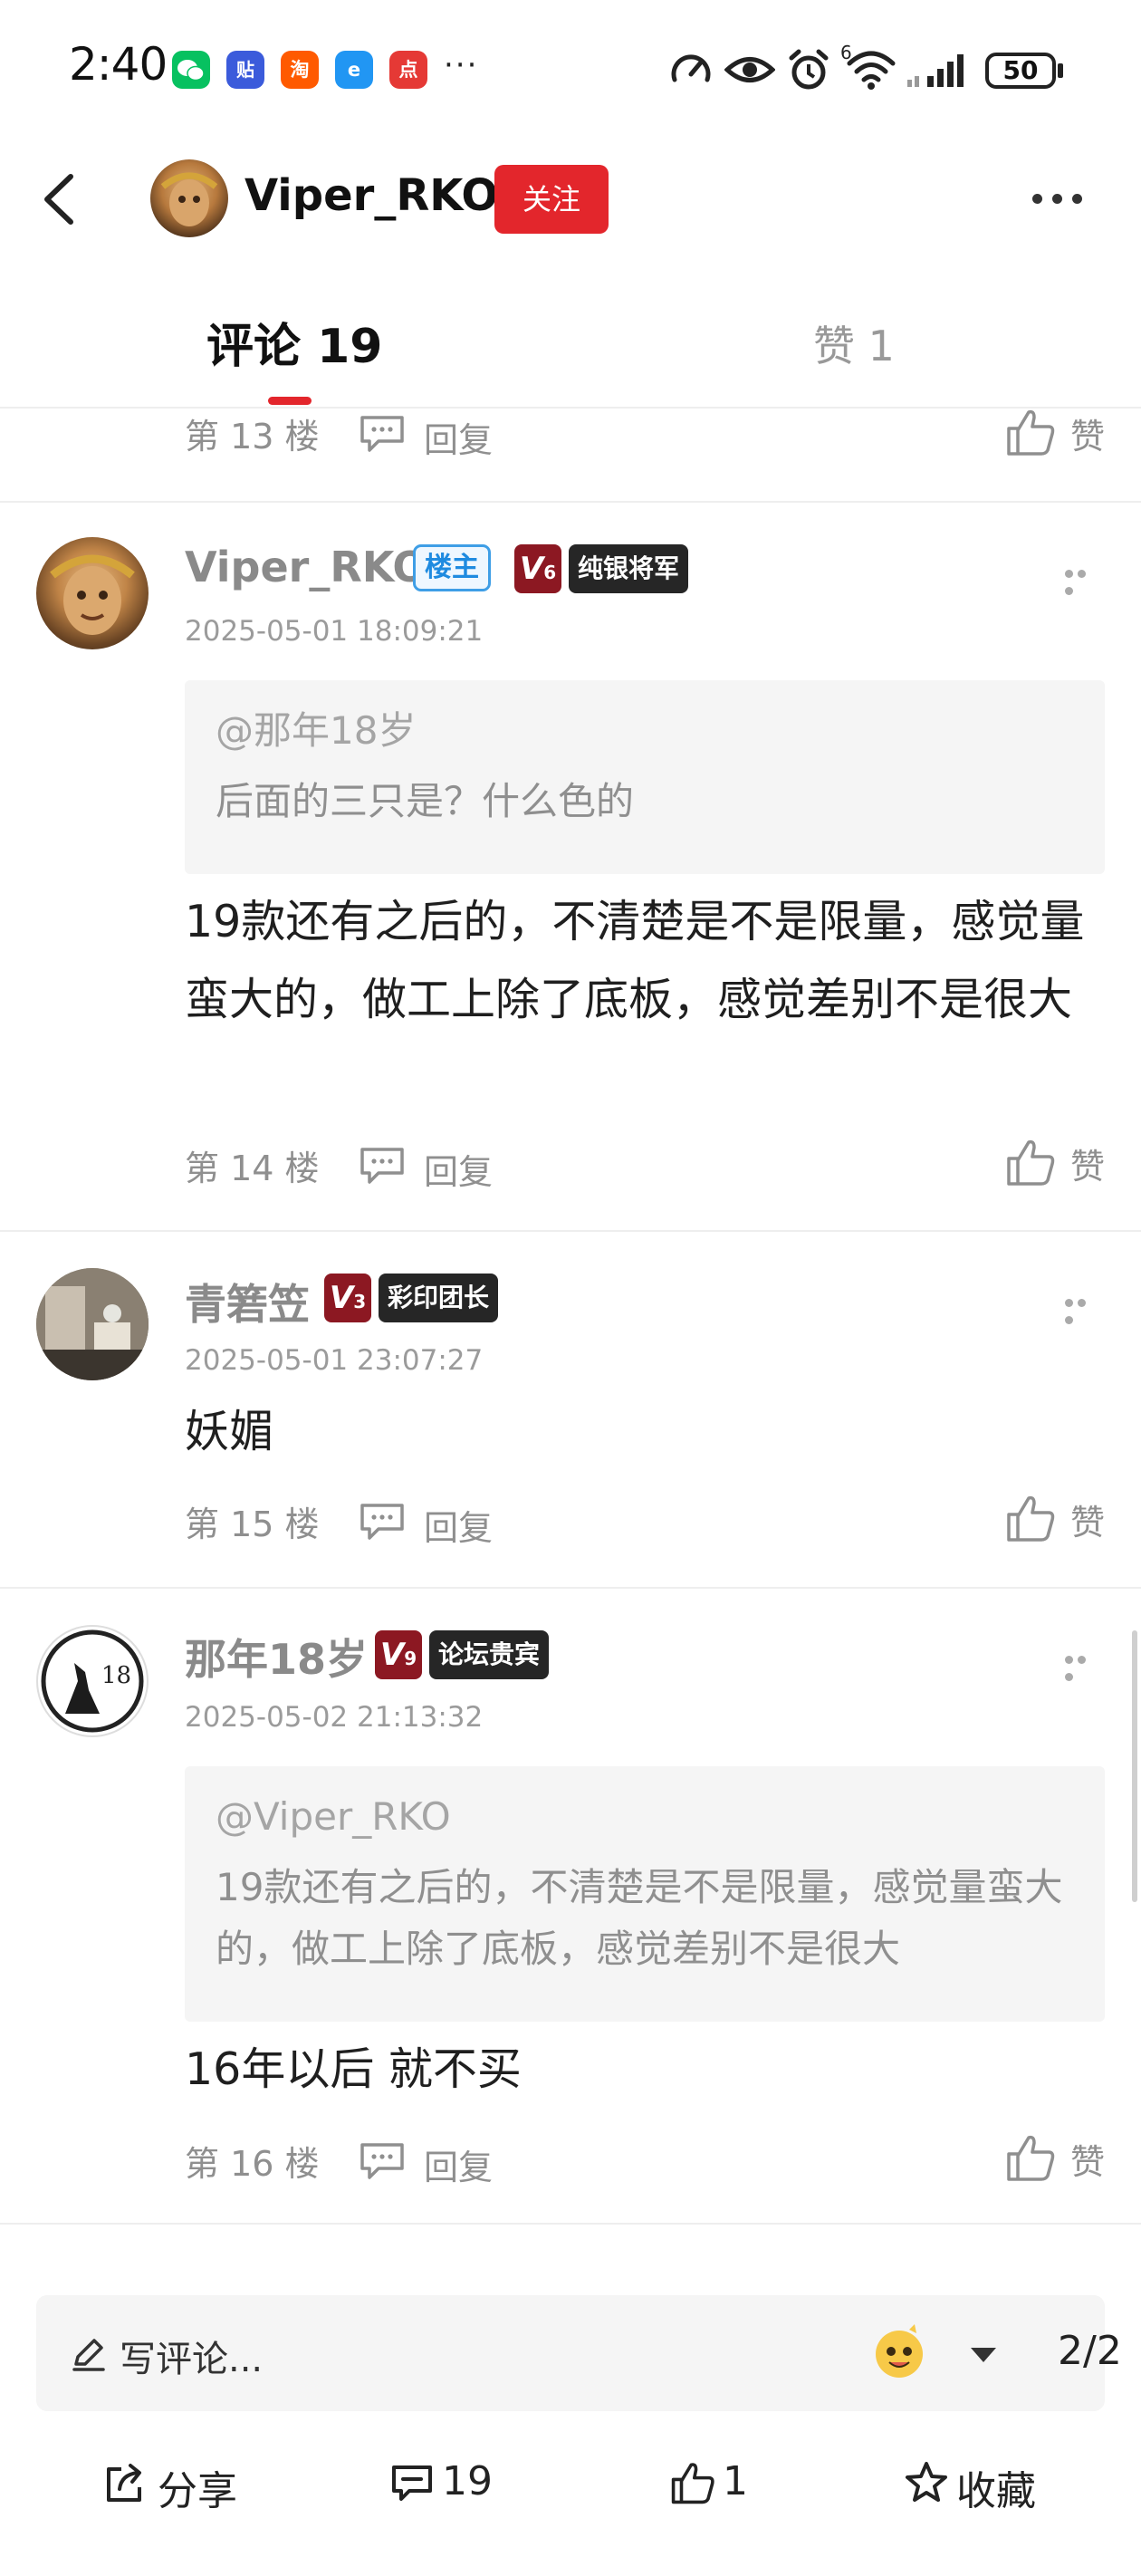 The height and width of the screenshot is (2576, 1141). Describe the element at coordinates (1060, 70) in the screenshot. I see `battery-cap` at that location.